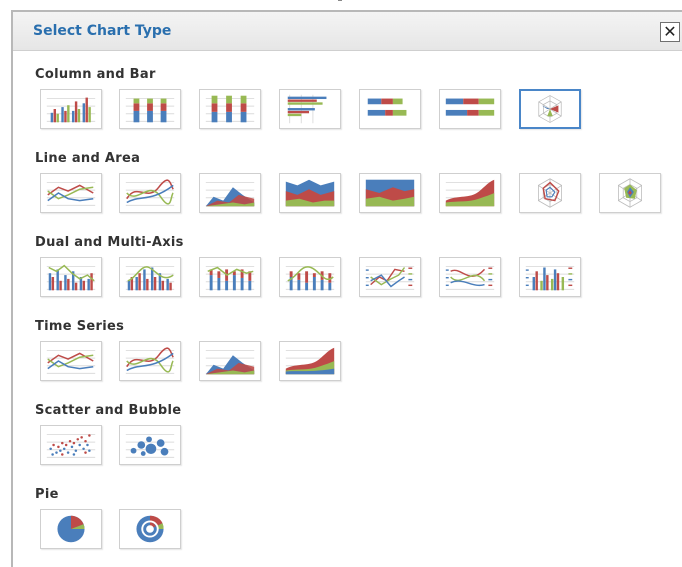  I want to click on donut-icon, so click(150, 529).